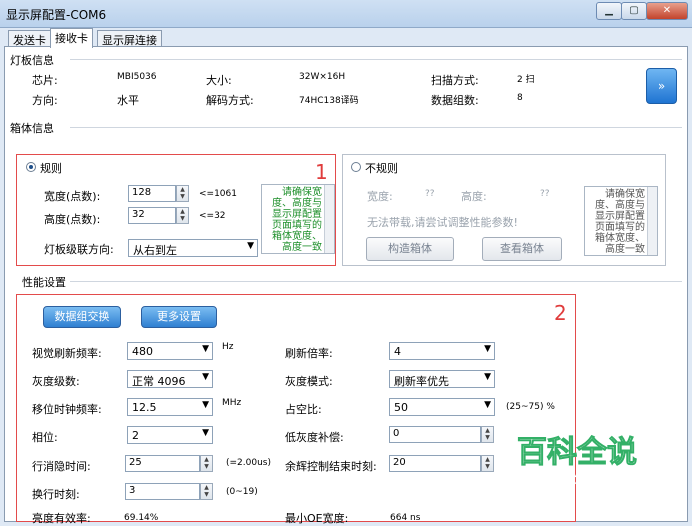 The width and height of the screenshot is (692, 526). What do you see at coordinates (309, 381) in the screenshot?
I see `gray-mode-label: 灰度模式:` at bounding box center [309, 381].